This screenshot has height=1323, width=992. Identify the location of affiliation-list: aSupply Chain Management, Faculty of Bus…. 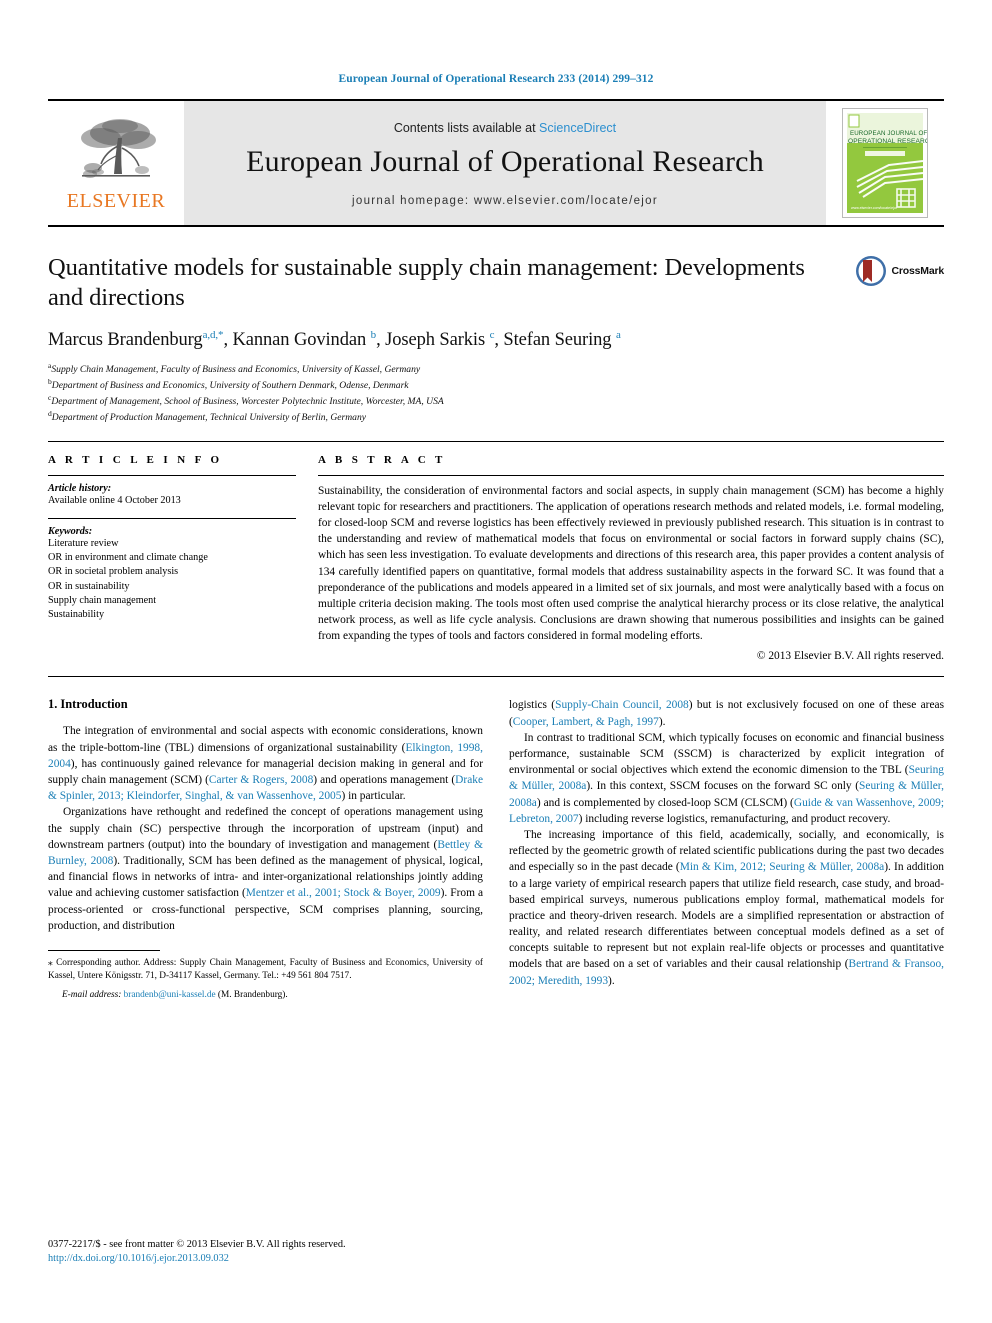
(496, 392).